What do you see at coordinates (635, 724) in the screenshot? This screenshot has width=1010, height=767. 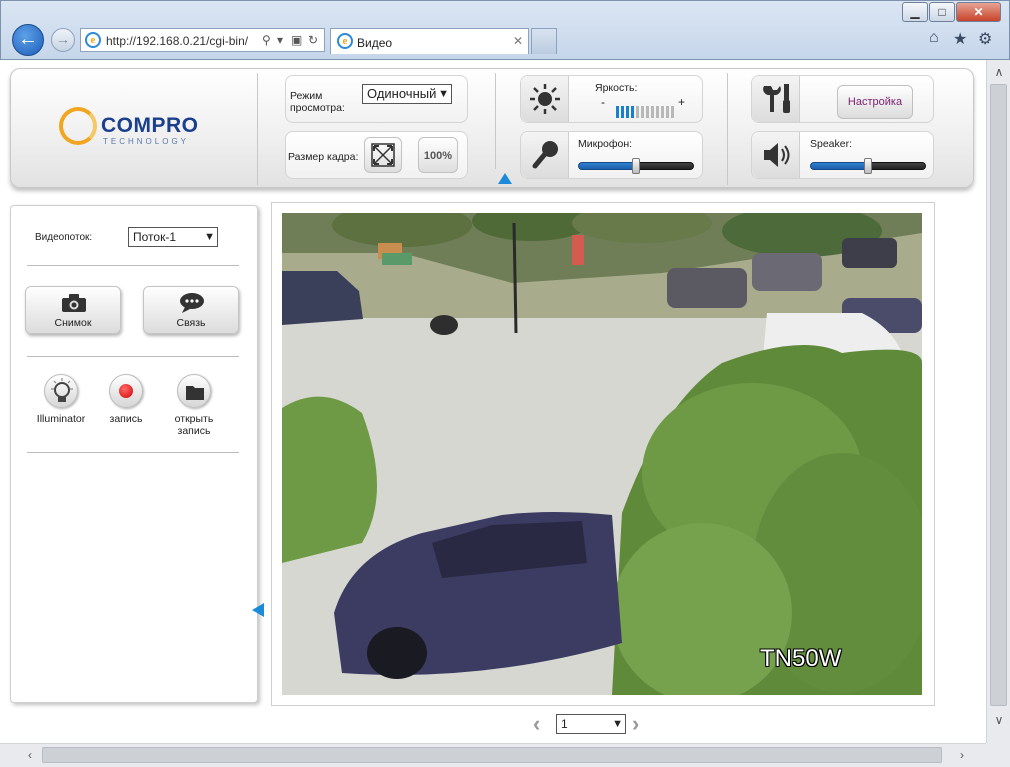 I see `next-page-icon: ›` at bounding box center [635, 724].